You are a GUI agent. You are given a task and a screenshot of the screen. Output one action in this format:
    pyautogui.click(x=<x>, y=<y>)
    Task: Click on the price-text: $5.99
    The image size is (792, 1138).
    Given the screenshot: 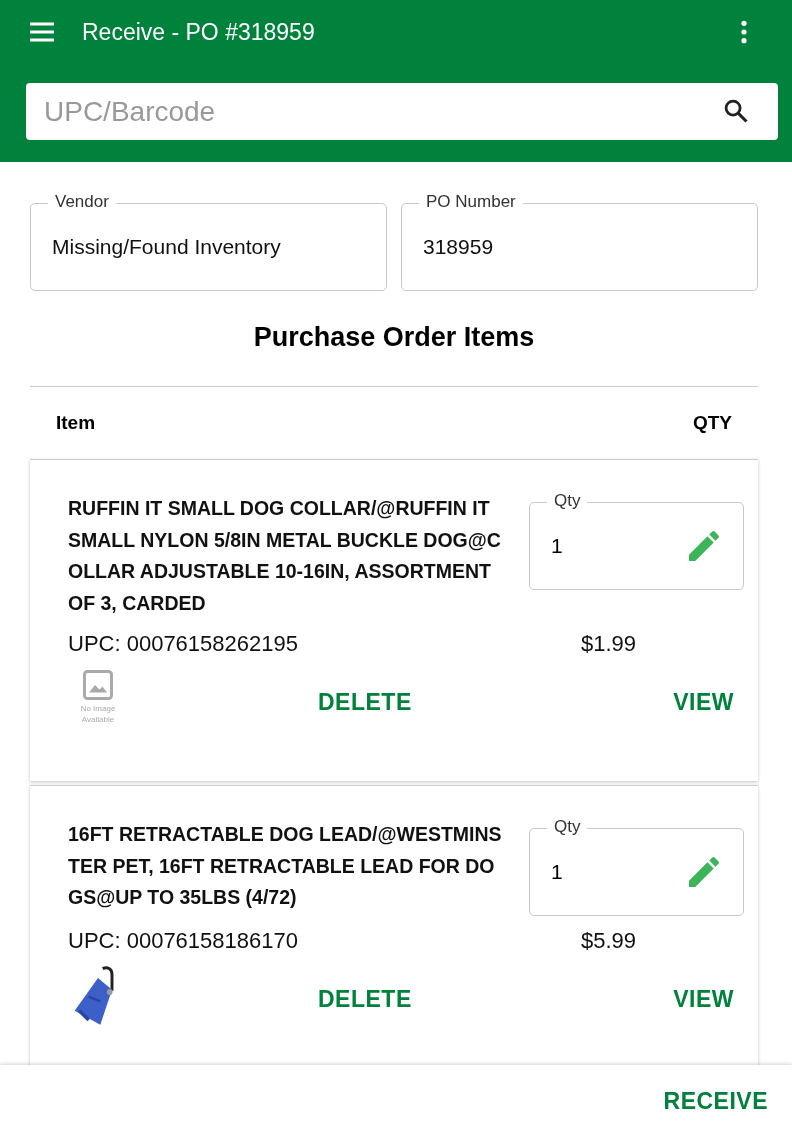 What is the action you would take?
    pyautogui.click(x=608, y=941)
    